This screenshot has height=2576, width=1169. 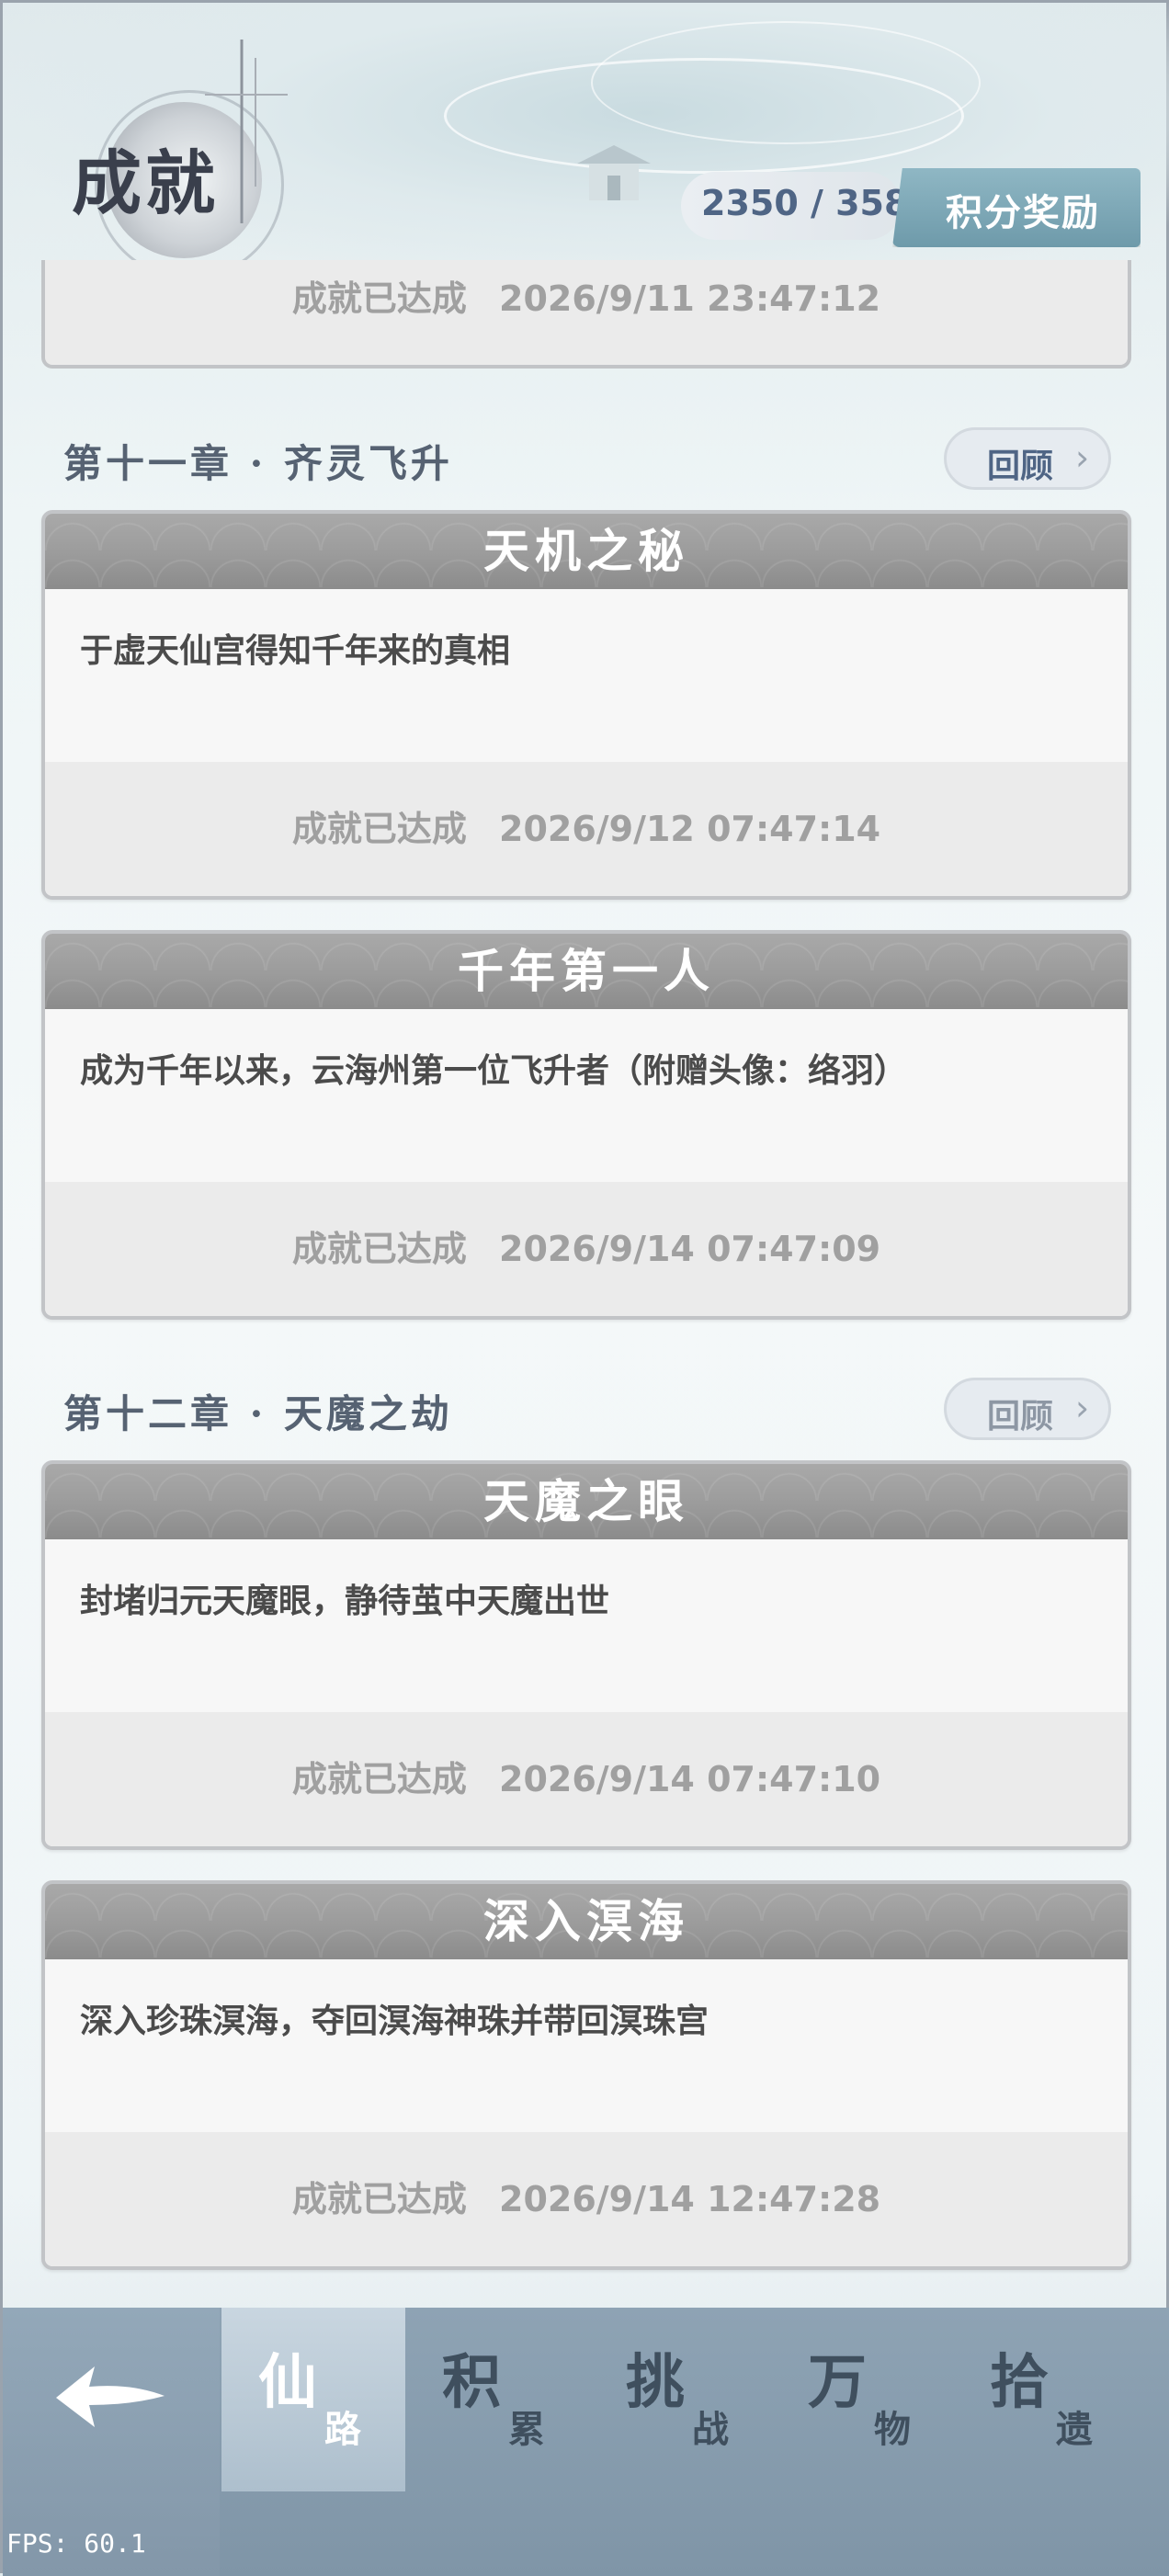 I want to click on pavilion-icon, so click(x=614, y=172).